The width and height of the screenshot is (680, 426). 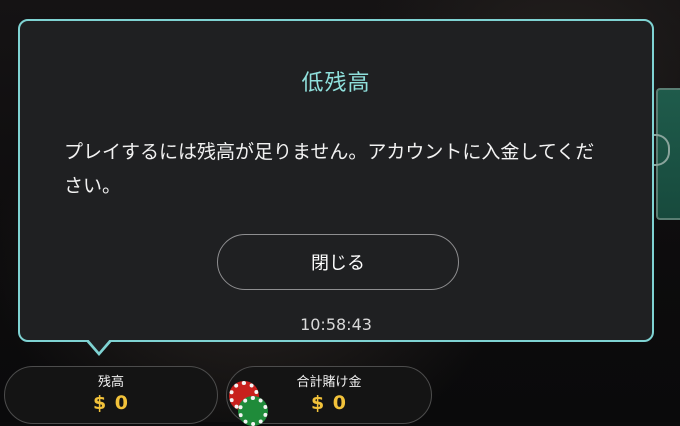 I want to click on balance-value: $ 0, so click(x=111, y=403).